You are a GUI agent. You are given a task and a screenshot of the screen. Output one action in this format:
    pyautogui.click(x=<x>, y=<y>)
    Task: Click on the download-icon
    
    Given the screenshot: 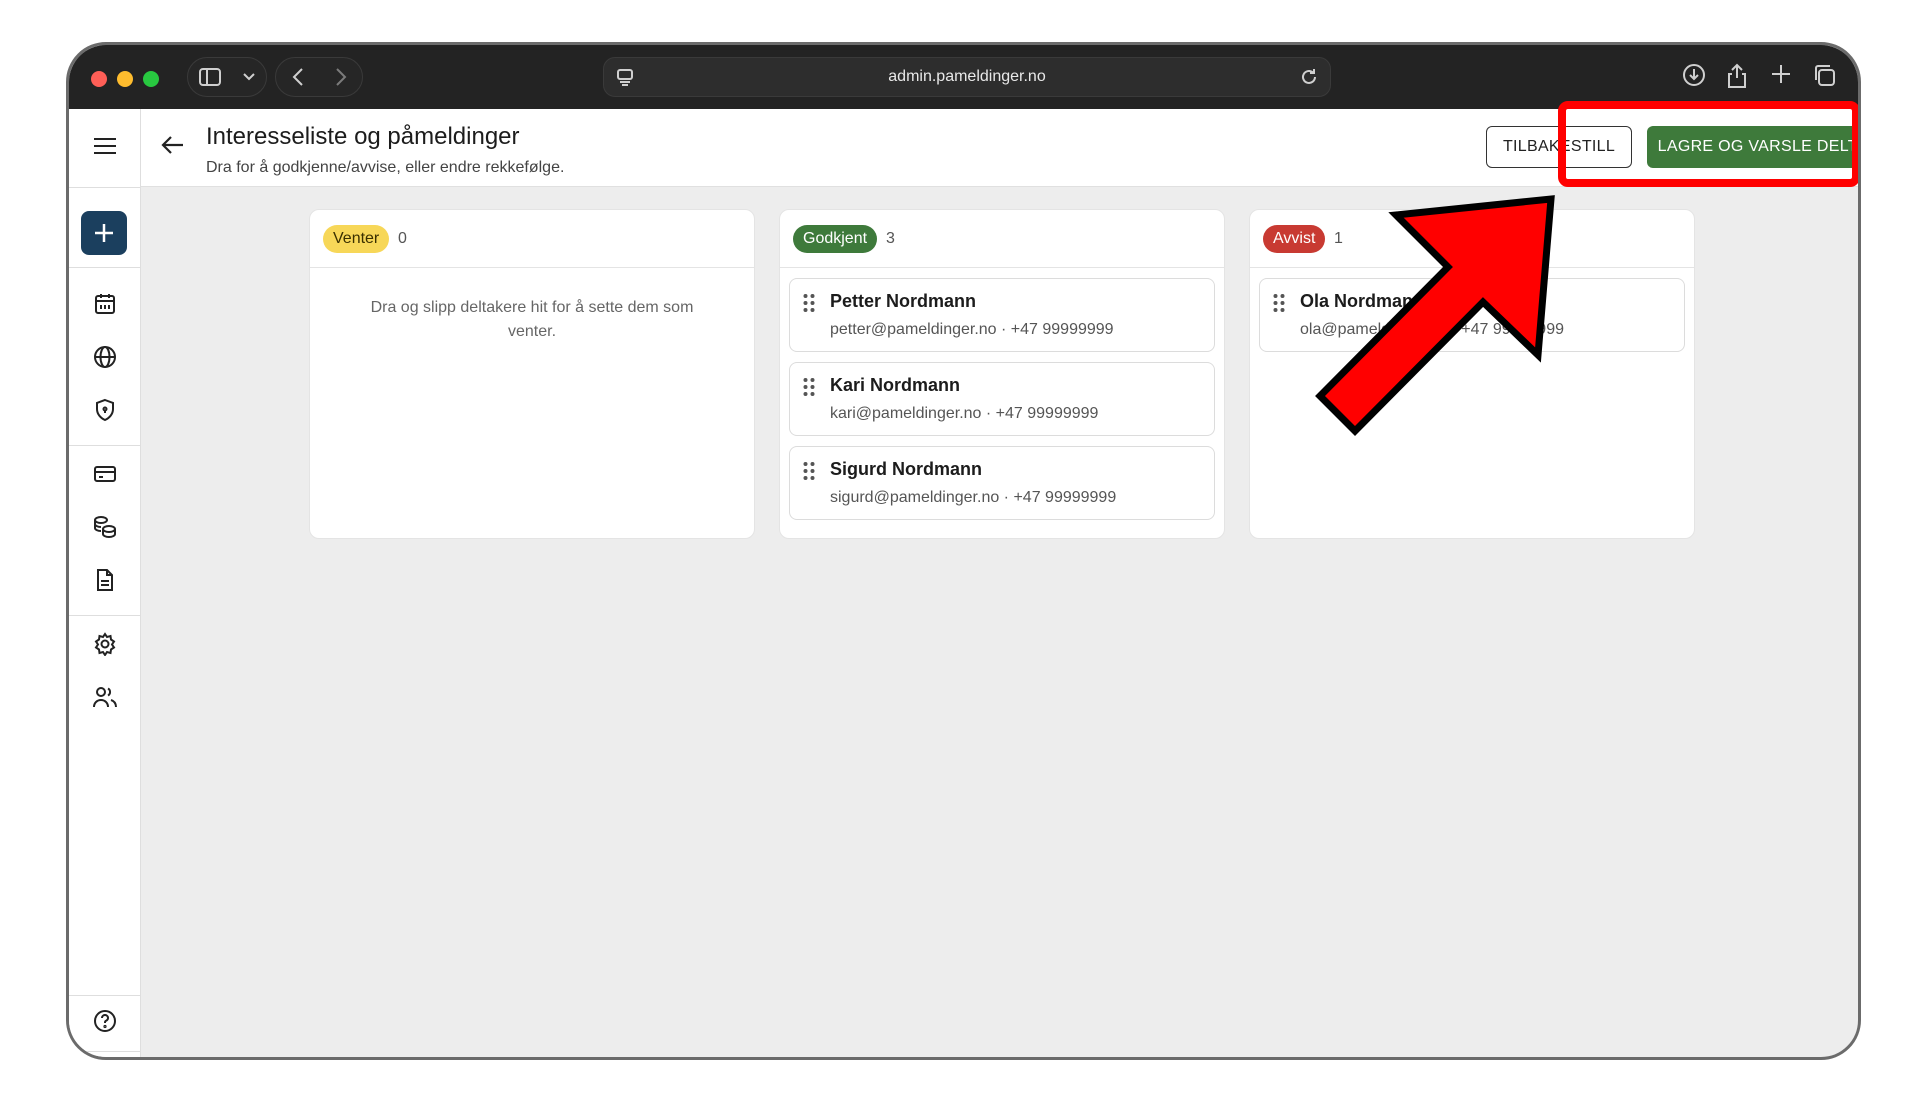 What is the action you would take?
    pyautogui.click(x=1694, y=75)
    